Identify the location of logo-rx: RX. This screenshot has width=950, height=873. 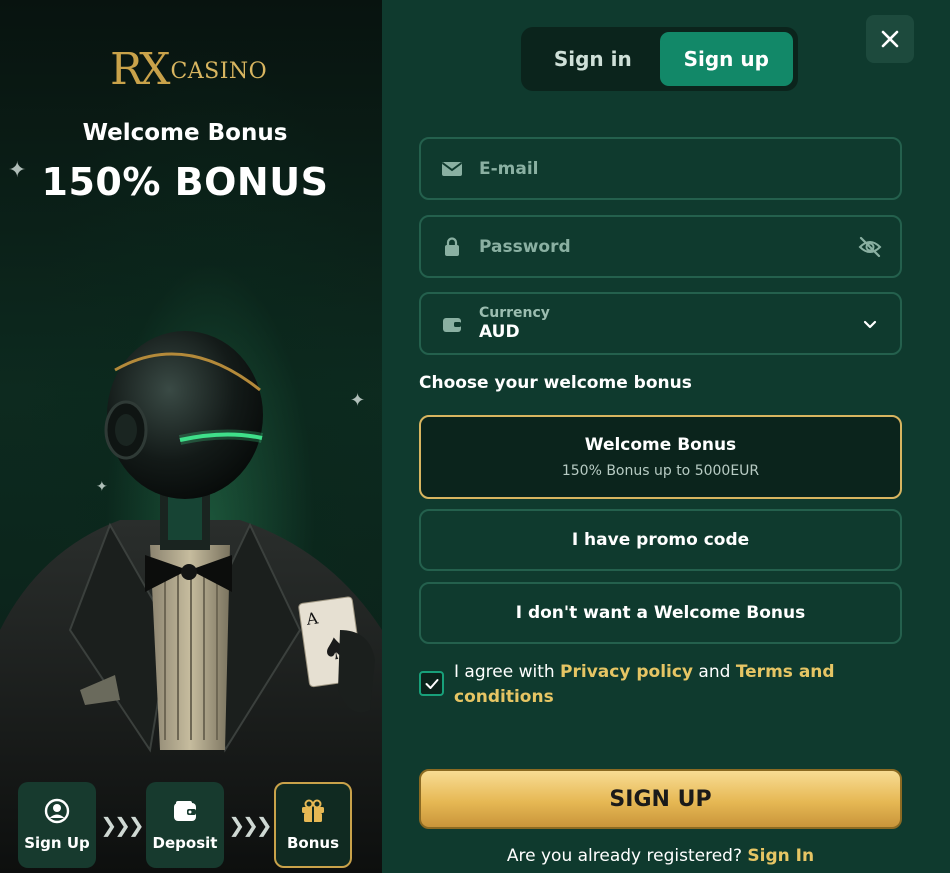
(140, 69).